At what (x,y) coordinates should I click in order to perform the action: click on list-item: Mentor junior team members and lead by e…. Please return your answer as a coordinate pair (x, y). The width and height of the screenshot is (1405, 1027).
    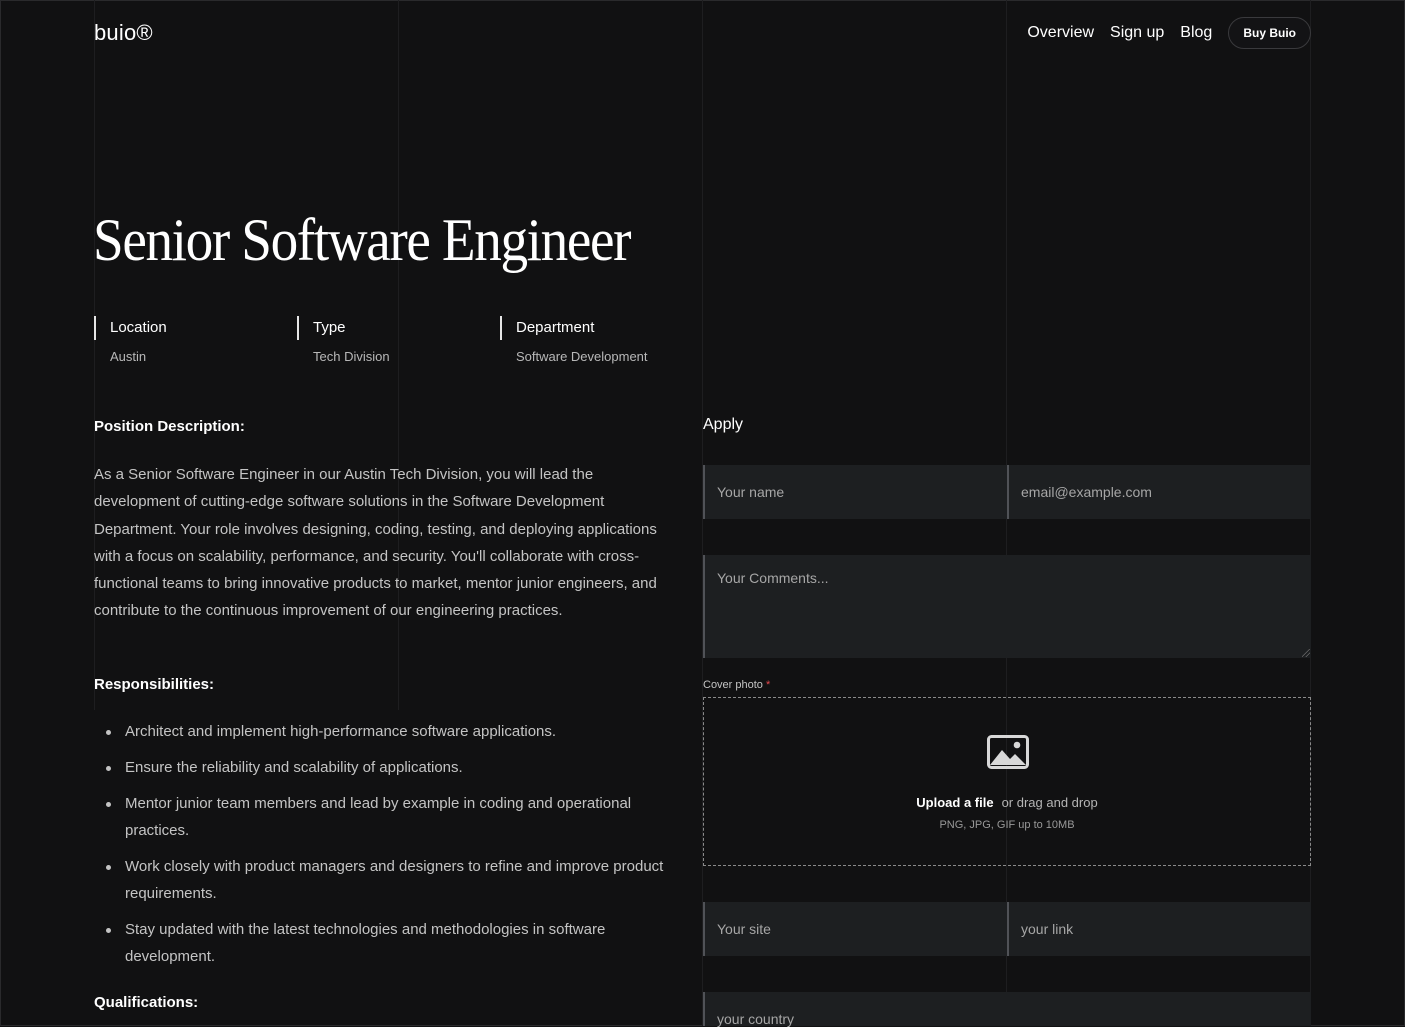
    Looking at the image, I should click on (384, 817).